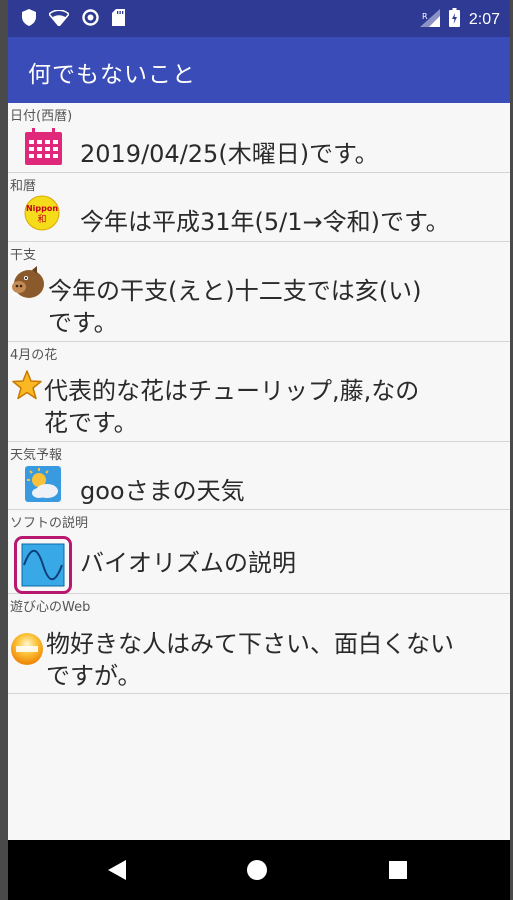  What do you see at coordinates (235, 307) in the screenshot?
I see `list-item-text: 今年の干支(えと)十二支では亥(い)です。` at bounding box center [235, 307].